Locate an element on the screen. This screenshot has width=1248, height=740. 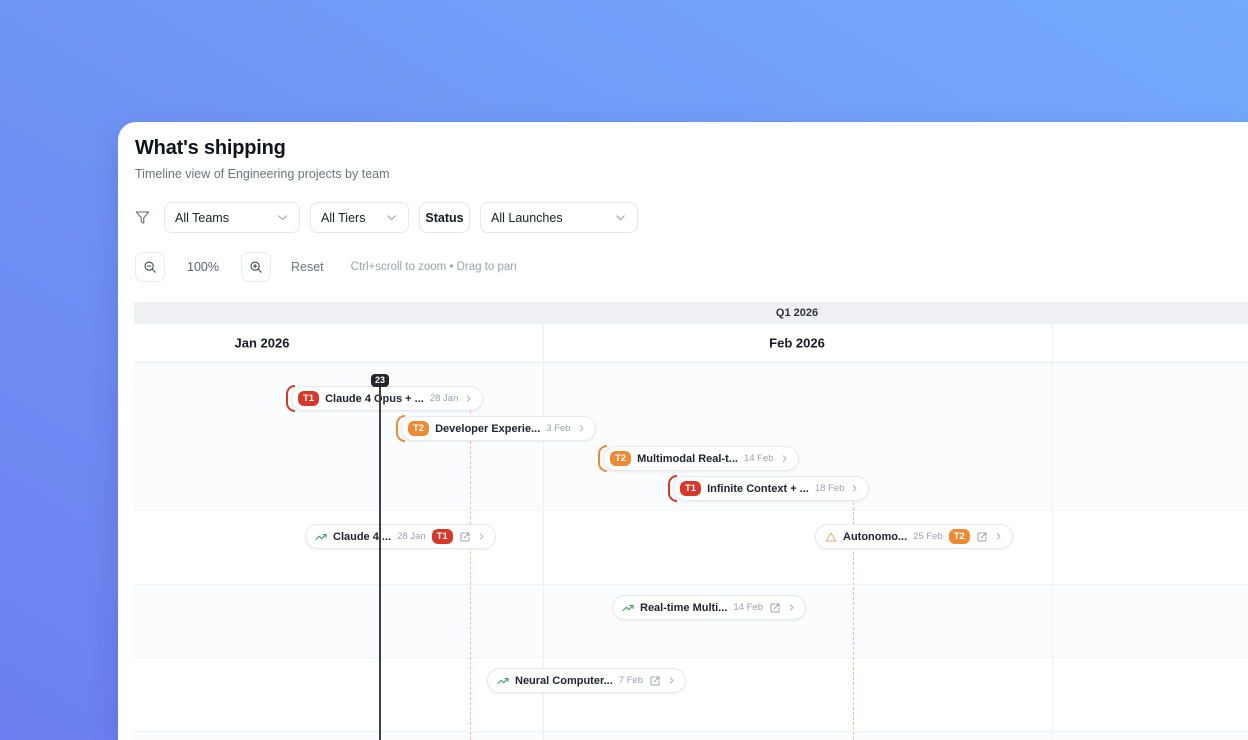
timeline-item-claude-4-opus: T1 Claude 4 Opus + ... 28 Jan is located at coordinates (385, 398).